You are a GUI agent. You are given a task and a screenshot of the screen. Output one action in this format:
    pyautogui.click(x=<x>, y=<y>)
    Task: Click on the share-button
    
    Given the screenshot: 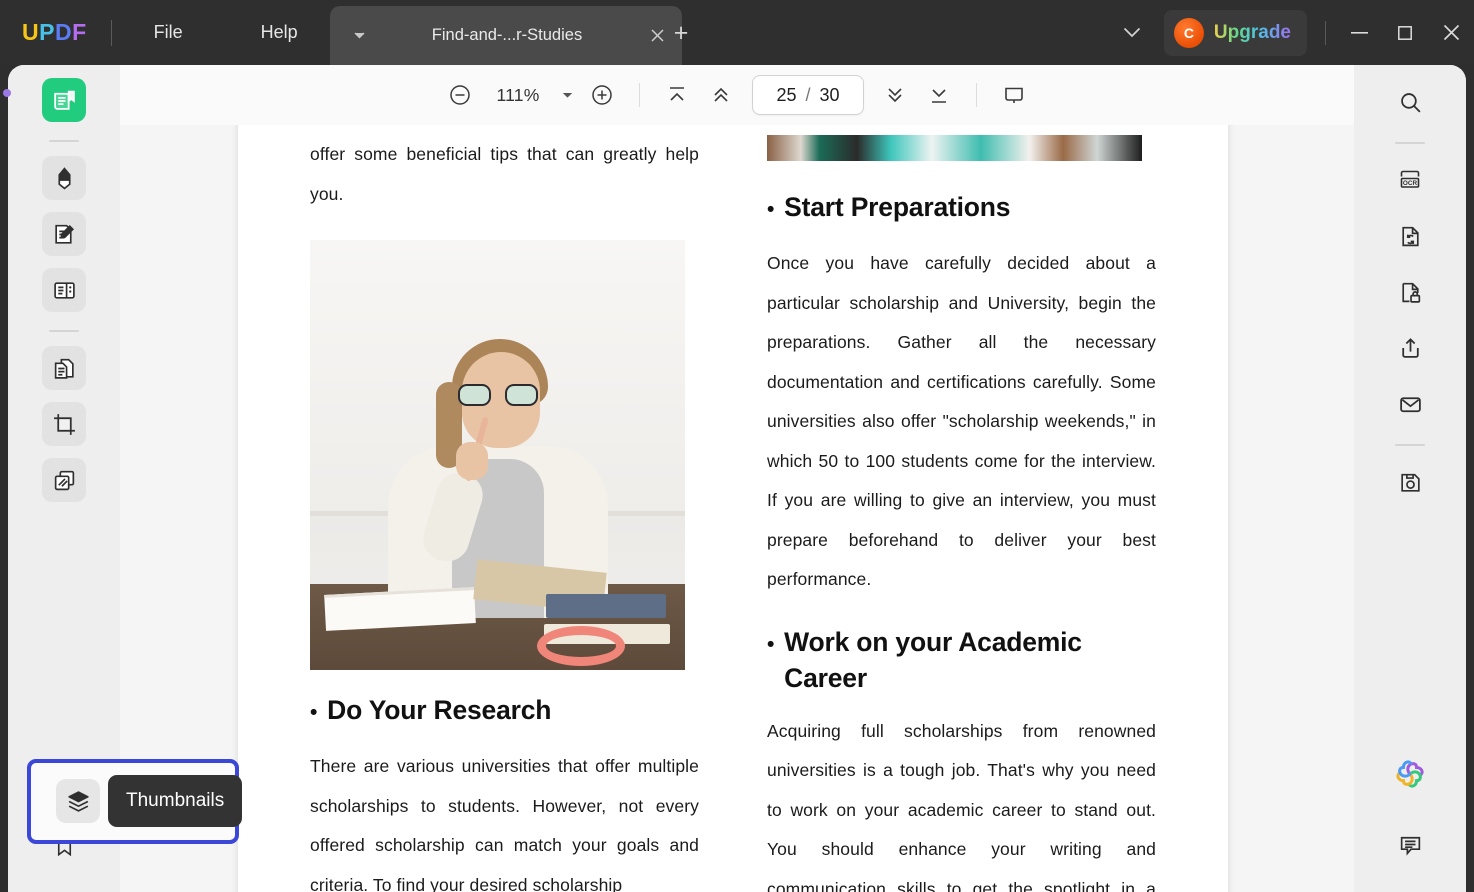 What is the action you would take?
    pyautogui.click(x=1410, y=348)
    